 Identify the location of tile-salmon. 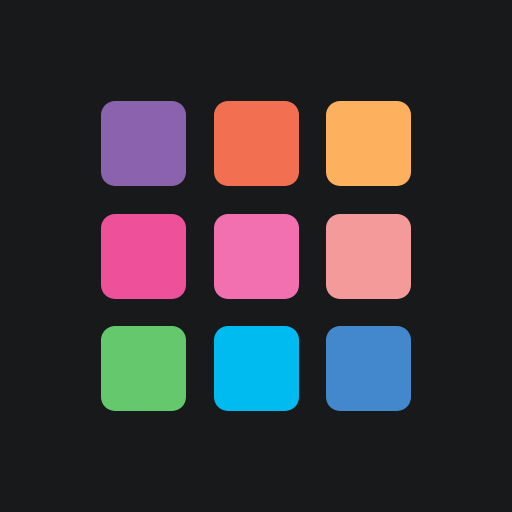
(368, 256).